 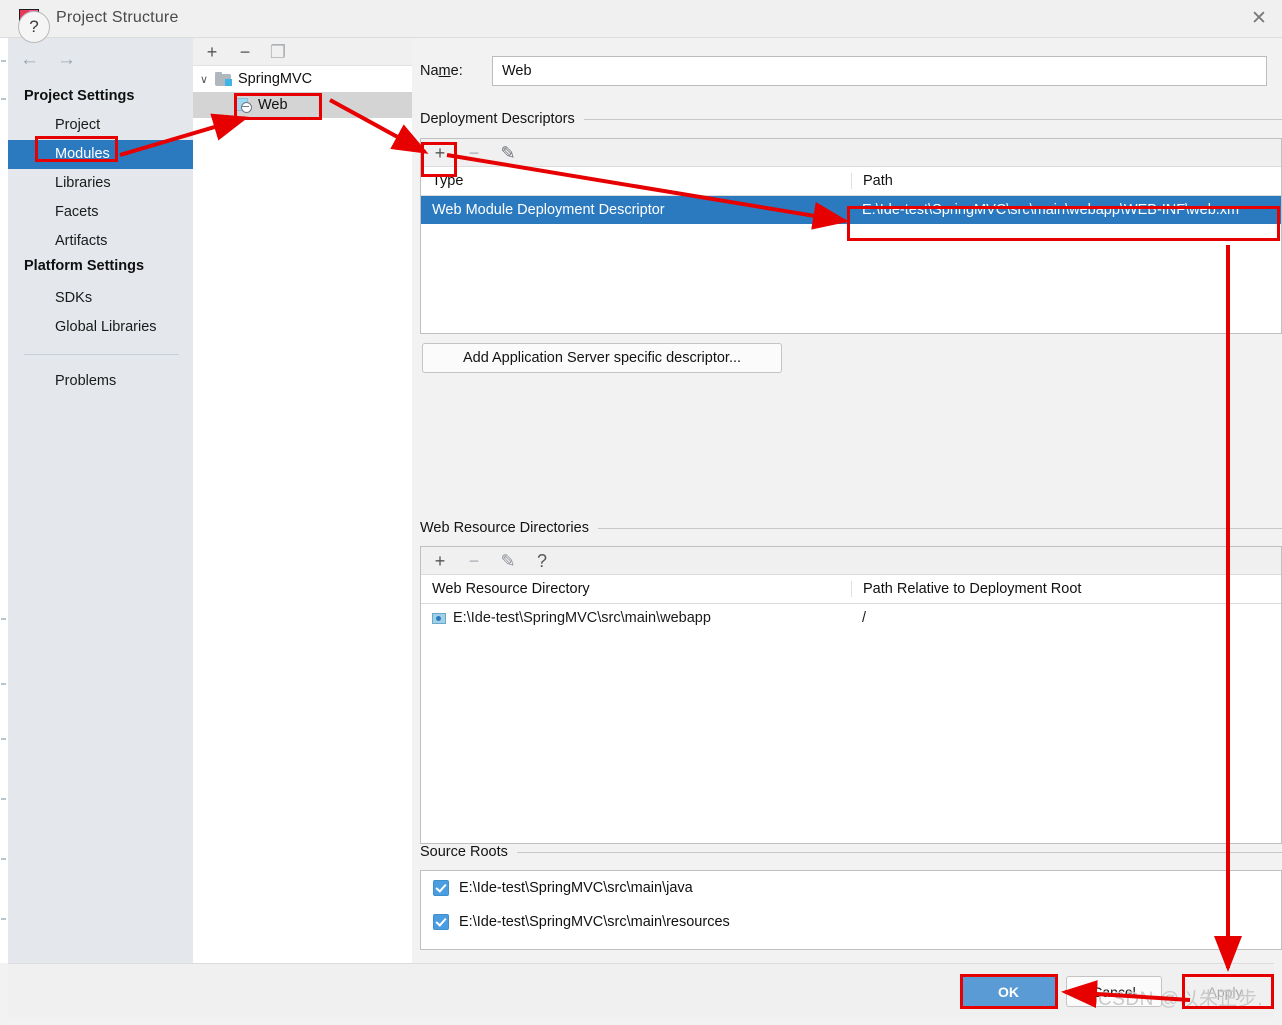 I want to click on ok-button: OK, so click(x=1008, y=991).